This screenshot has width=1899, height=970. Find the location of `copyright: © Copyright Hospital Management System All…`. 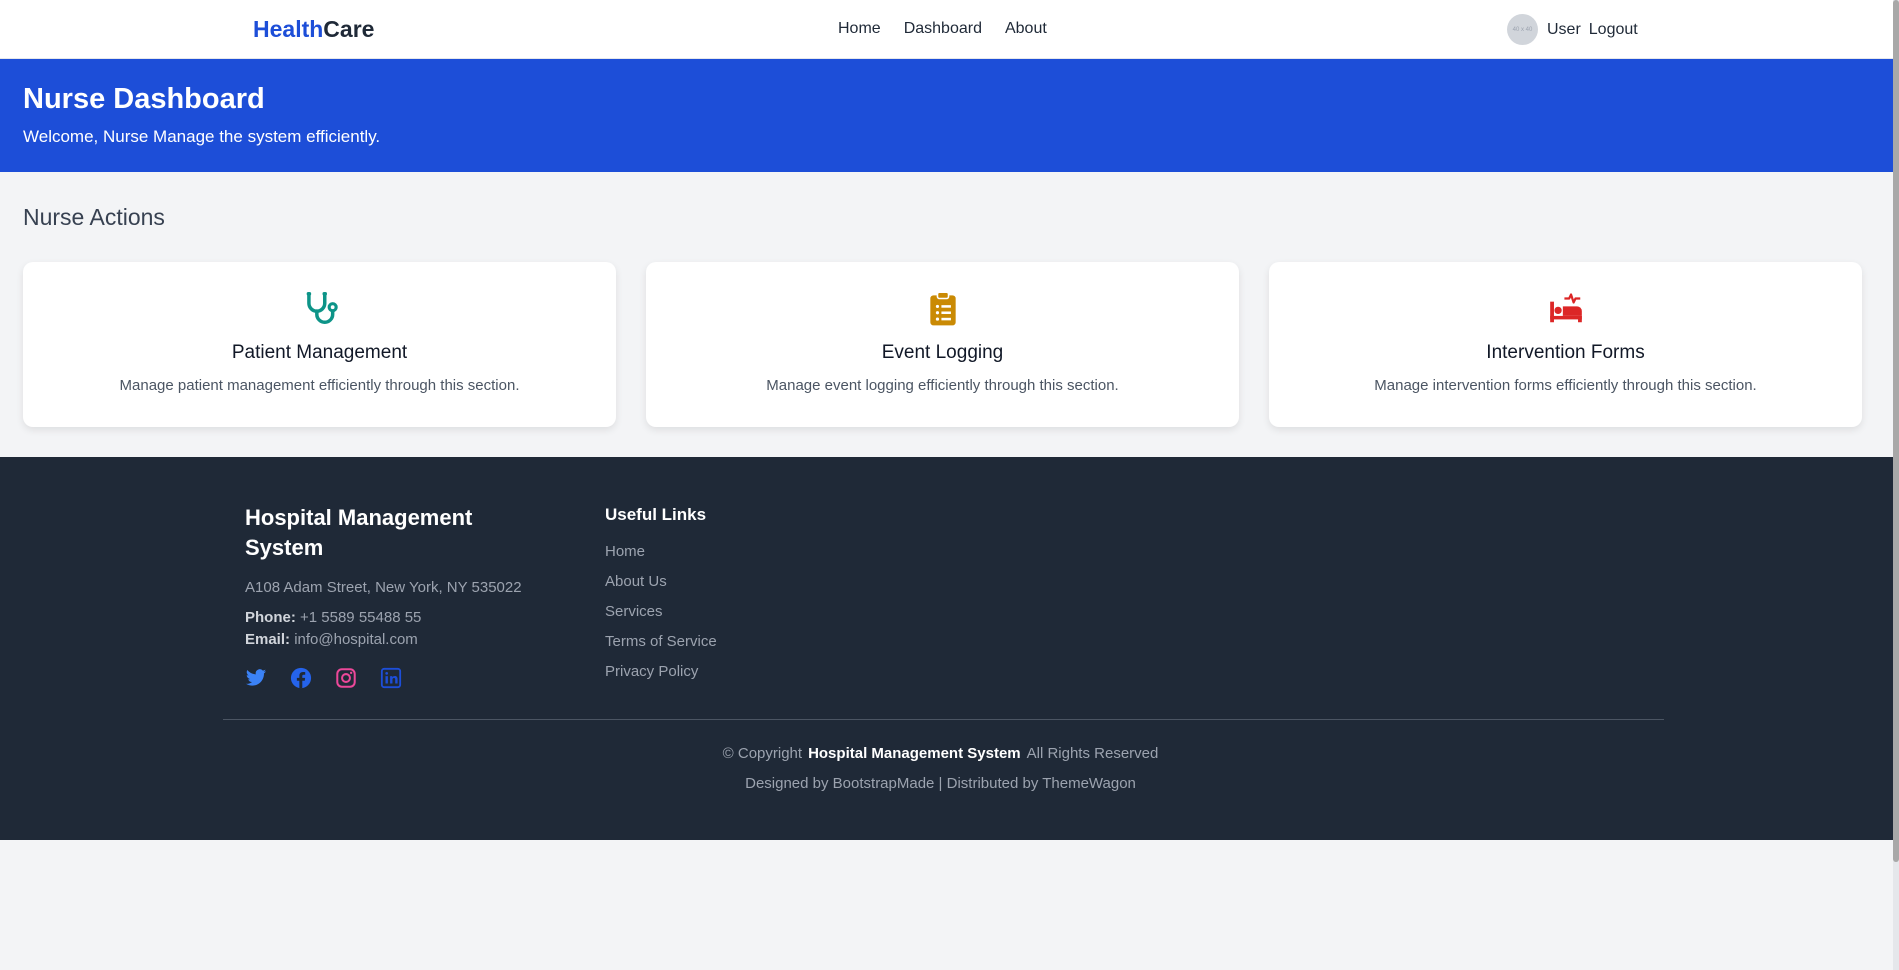

copyright: © Copyright Hospital Management System All… is located at coordinates (940, 753).